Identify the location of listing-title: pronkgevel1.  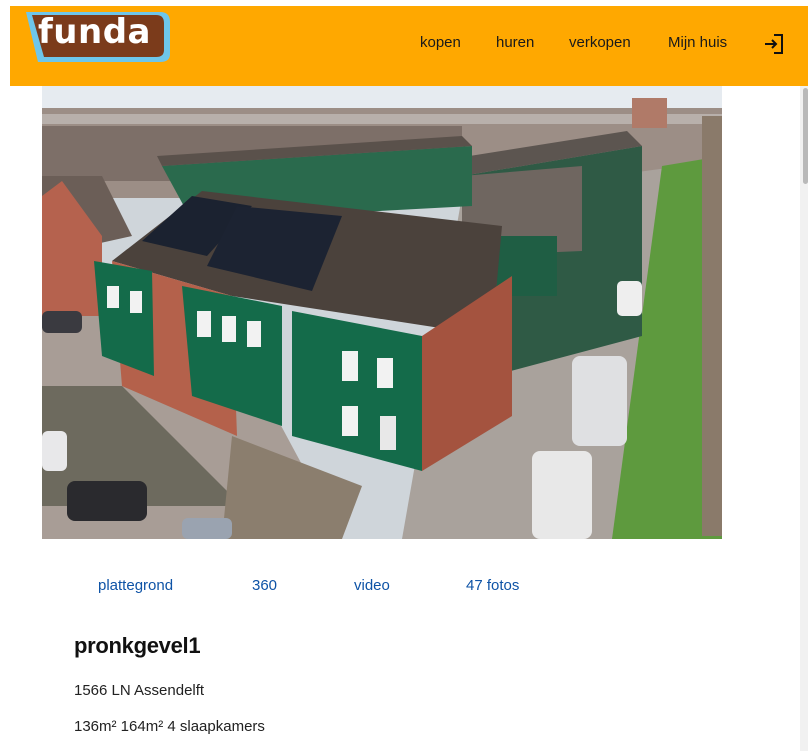
(137, 645).